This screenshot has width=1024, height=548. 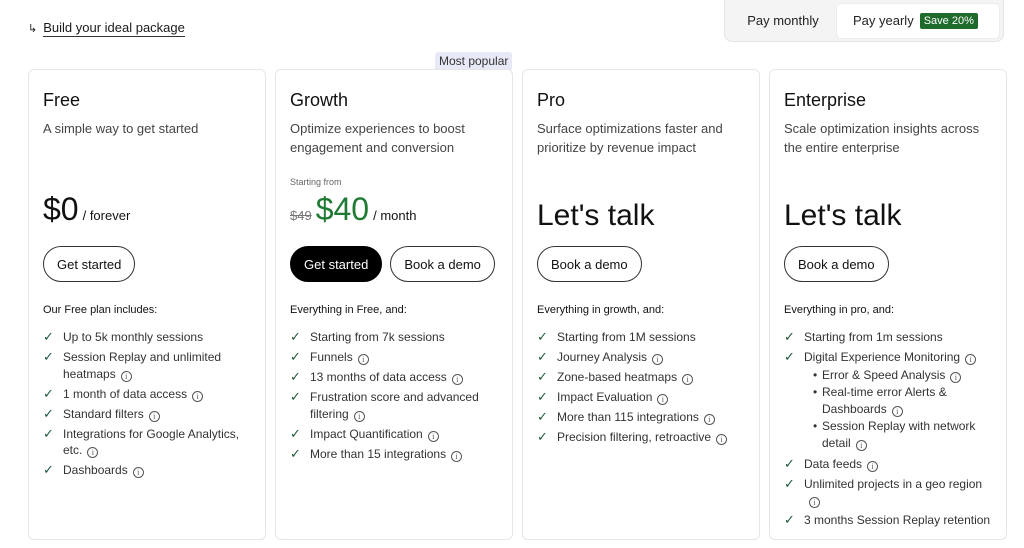 What do you see at coordinates (132, 365) in the screenshot?
I see `feature-item: ✓ Session Replay and unlimited heatmaps i` at bounding box center [132, 365].